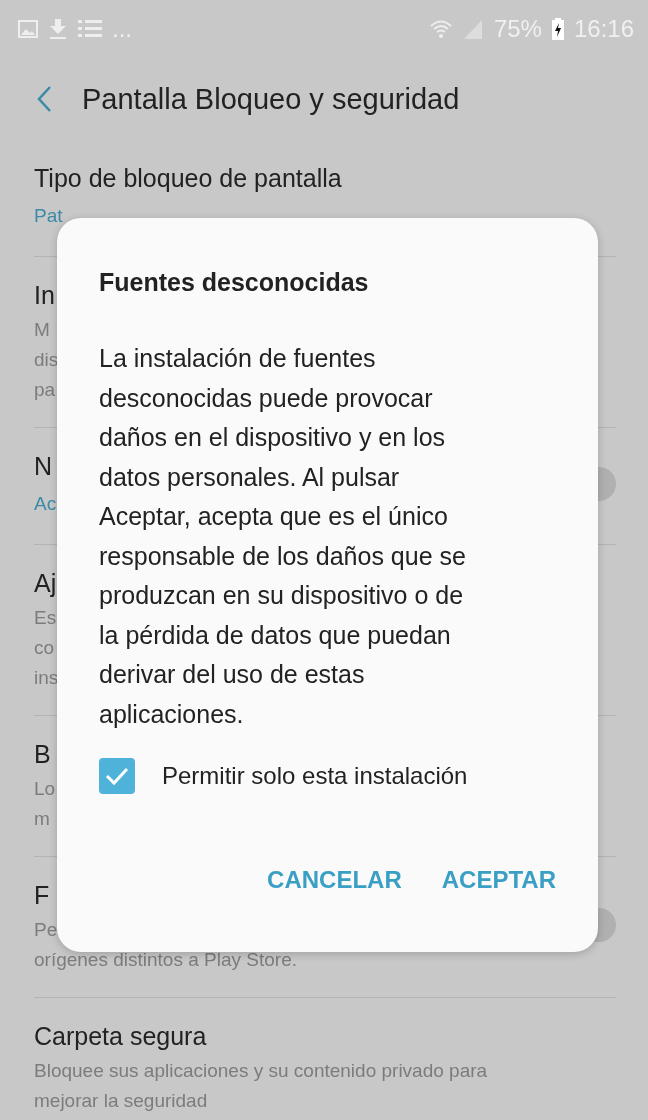  I want to click on setting-description: ins, so click(46, 678).